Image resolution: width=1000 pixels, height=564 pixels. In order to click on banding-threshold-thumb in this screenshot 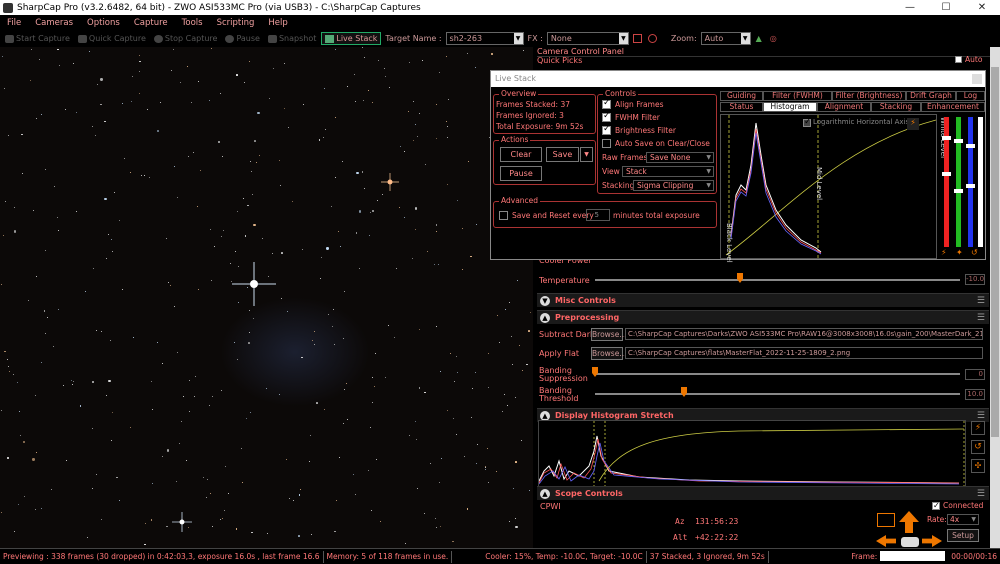, I will do `click(684, 392)`.